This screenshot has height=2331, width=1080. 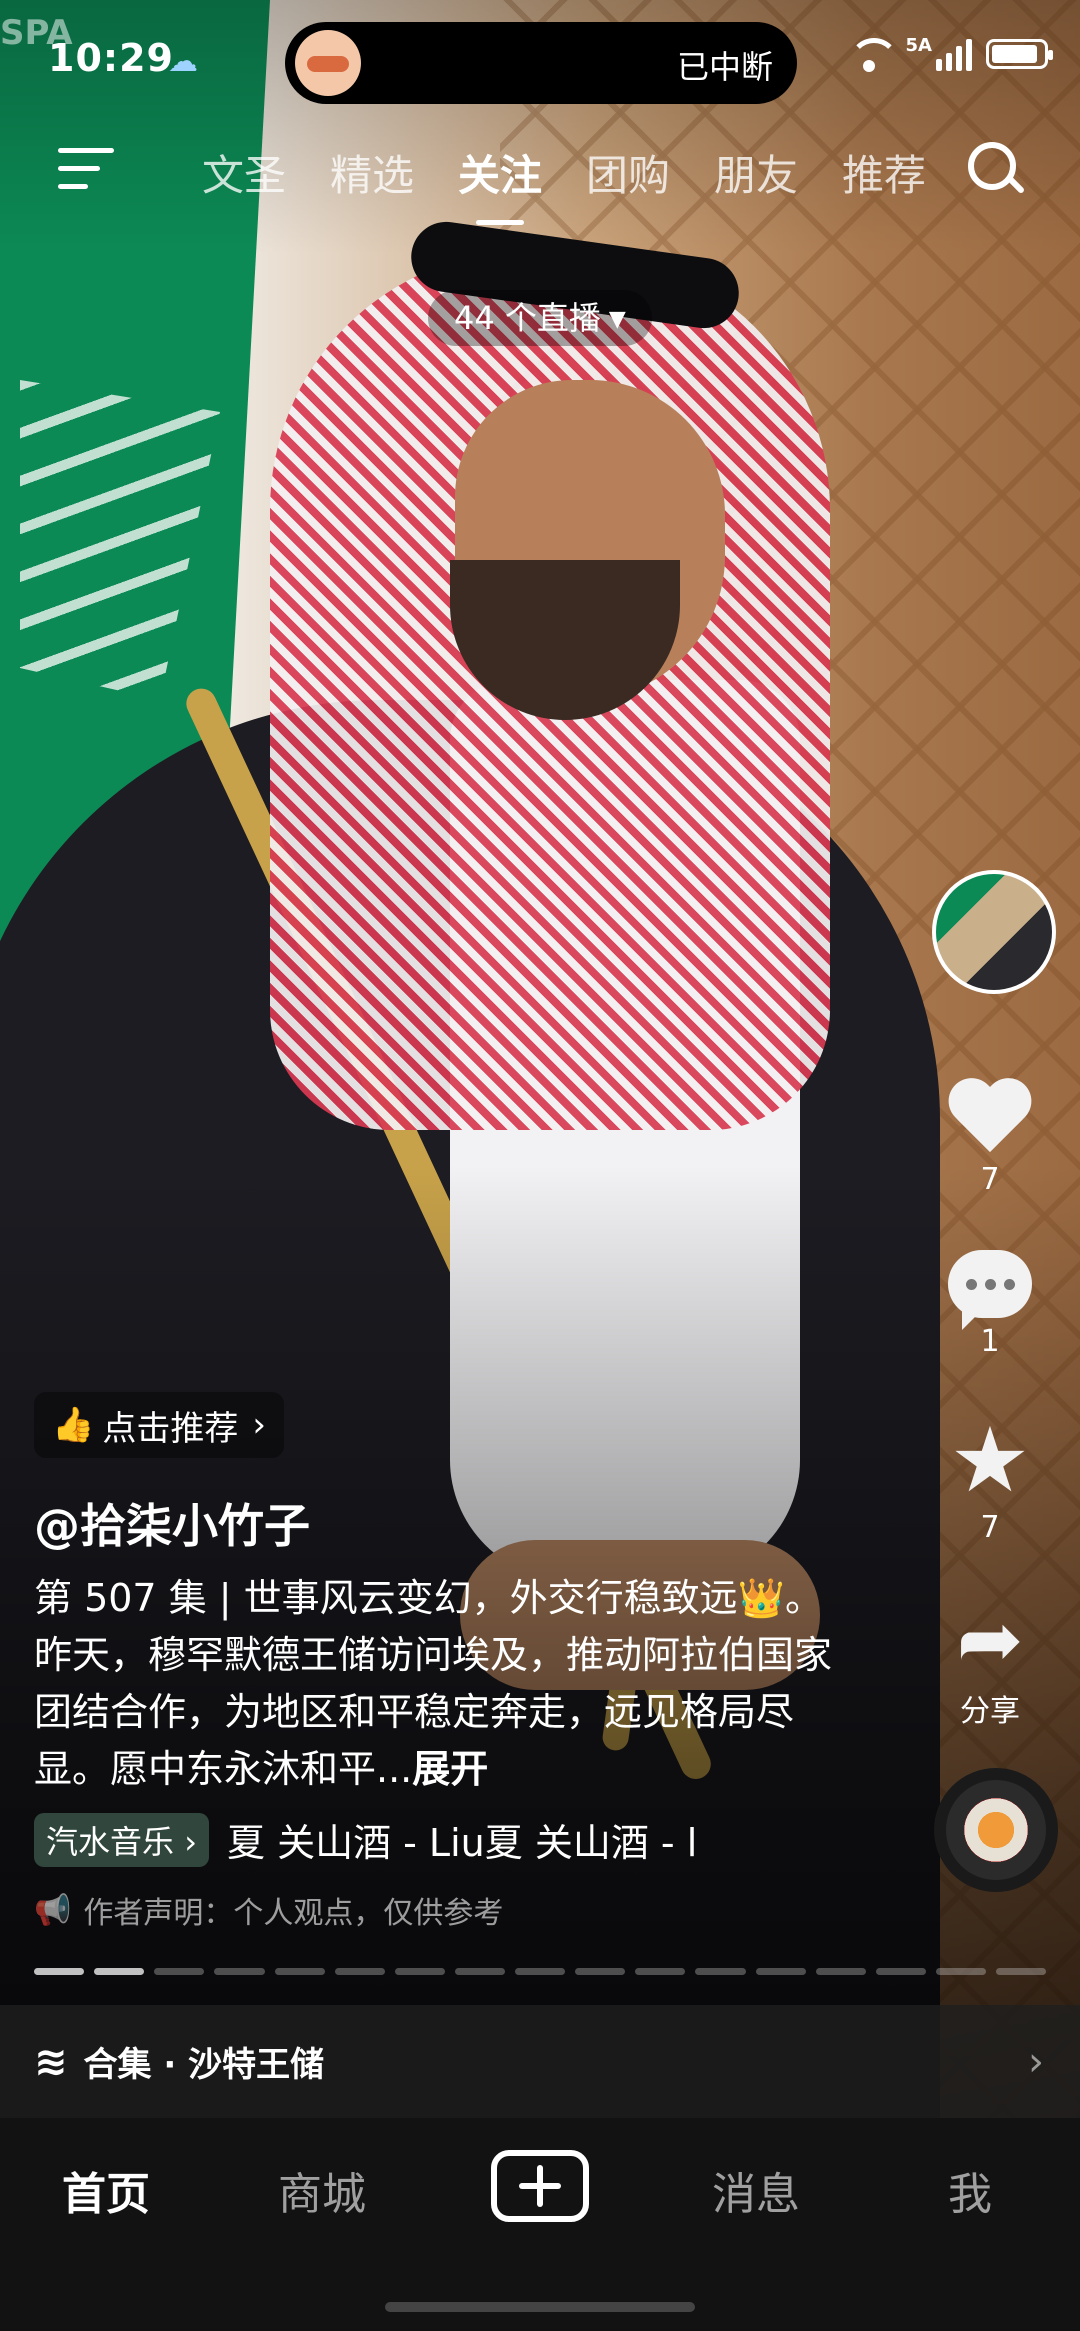 I want to click on comment-count: 1, so click(x=990, y=1341).